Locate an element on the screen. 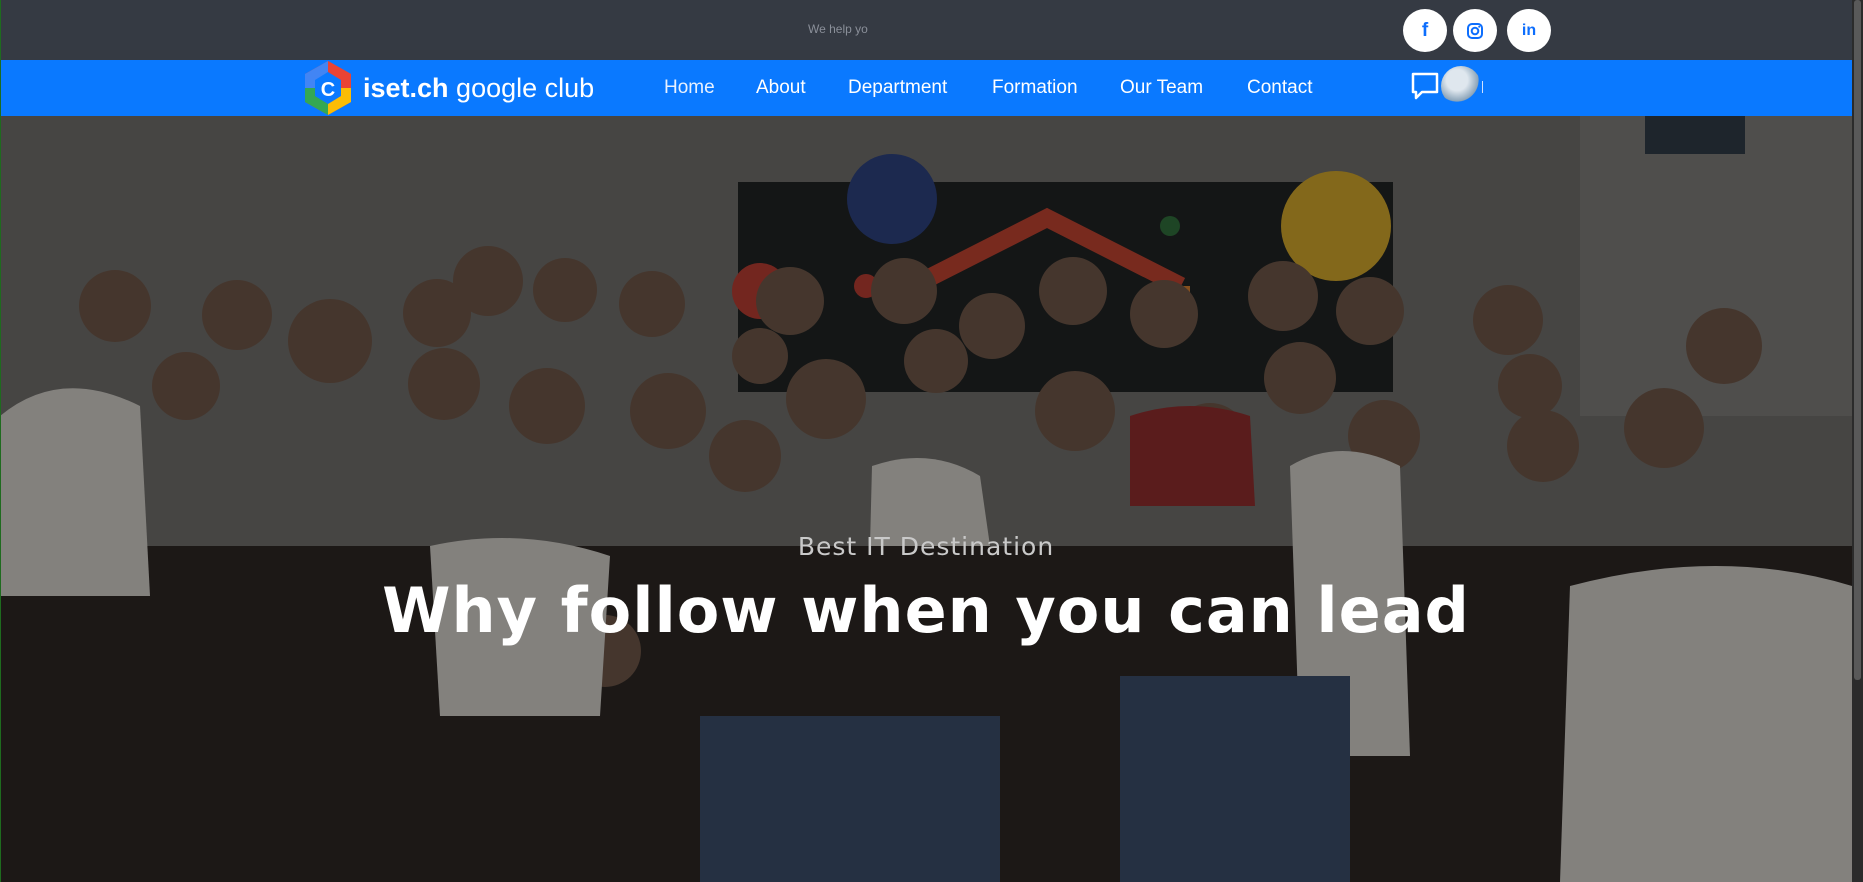  linkedin-icon: in is located at coordinates (1529, 30).